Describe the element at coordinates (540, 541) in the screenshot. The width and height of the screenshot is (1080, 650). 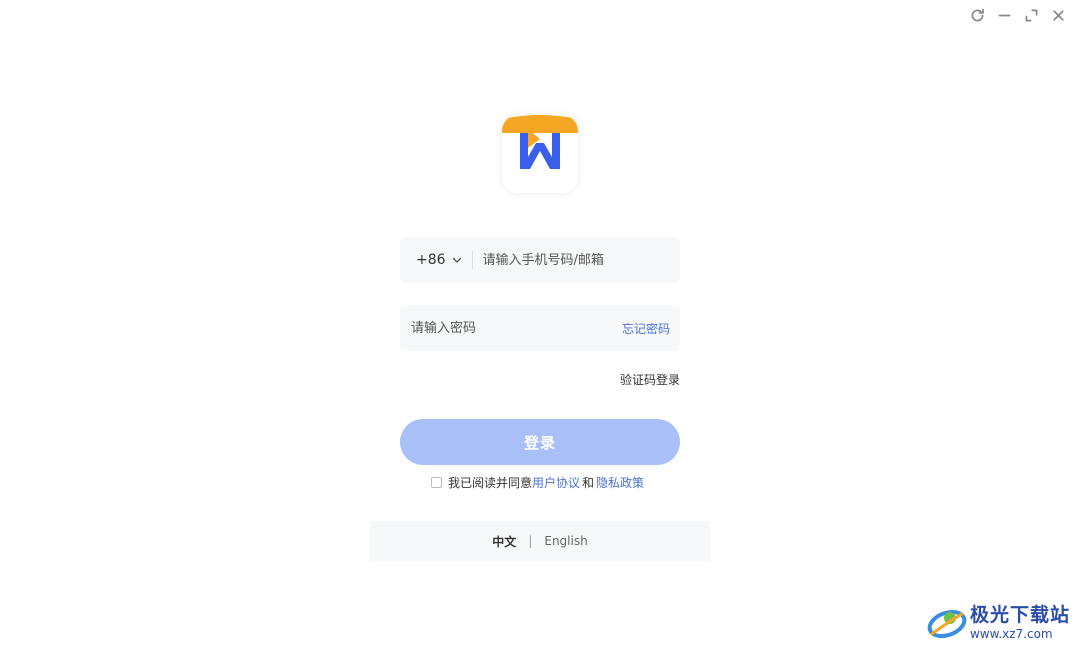
I see `language-switcher: 中文 | English` at that location.